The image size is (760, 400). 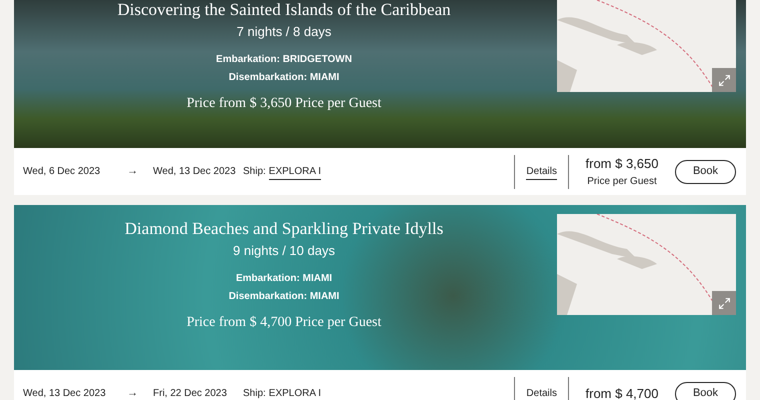 I want to click on price-note: Price per Guest, so click(x=622, y=181).